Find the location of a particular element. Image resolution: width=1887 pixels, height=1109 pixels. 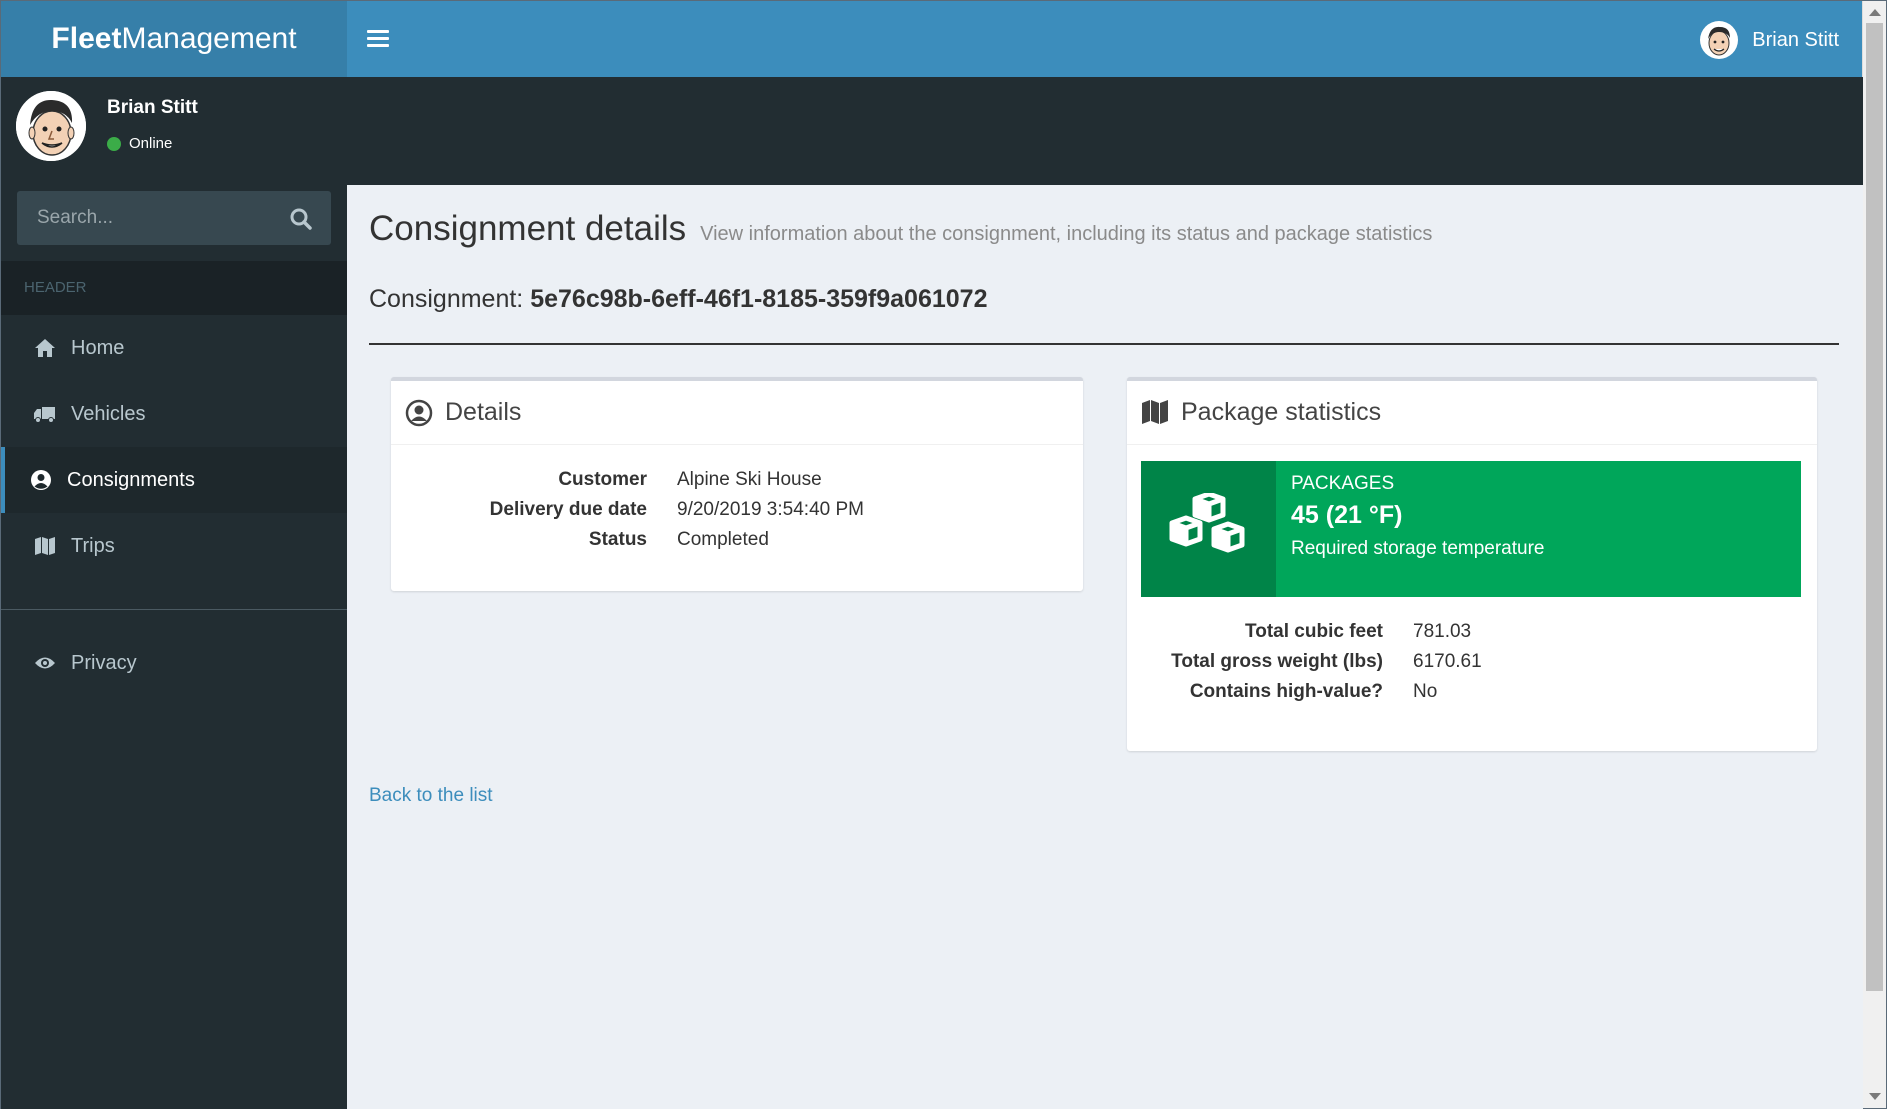

stats-value: 6170.61 is located at coordinates (1447, 661).